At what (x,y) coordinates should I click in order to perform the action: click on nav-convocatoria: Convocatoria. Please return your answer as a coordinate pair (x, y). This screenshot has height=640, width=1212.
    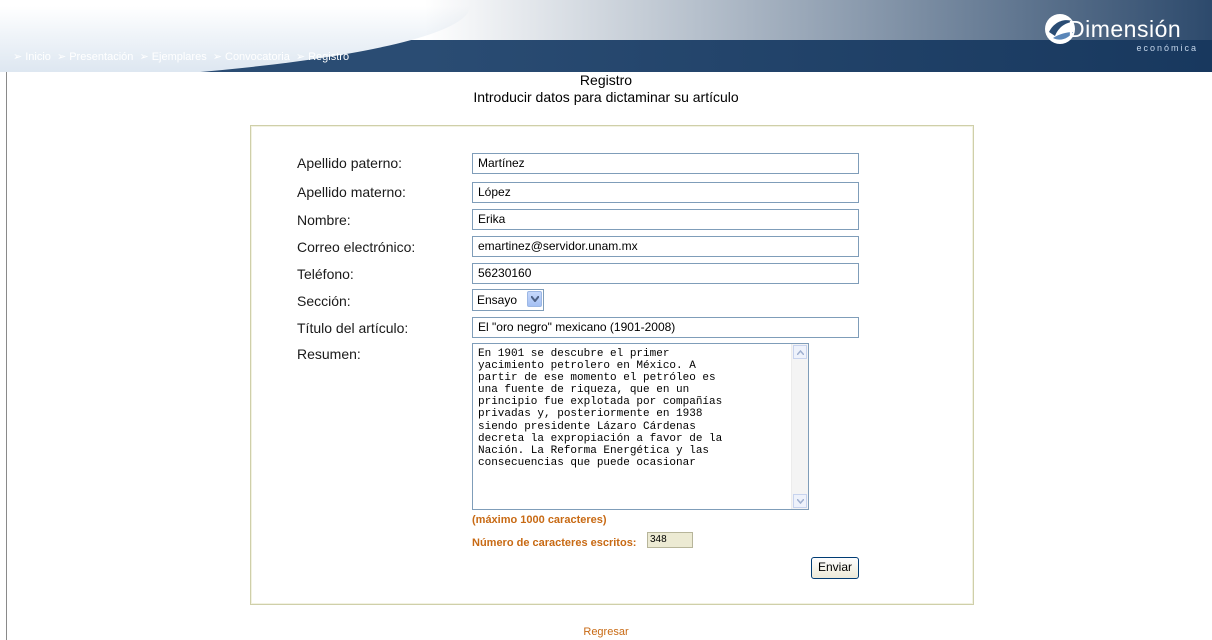
    Looking at the image, I should click on (257, 57).